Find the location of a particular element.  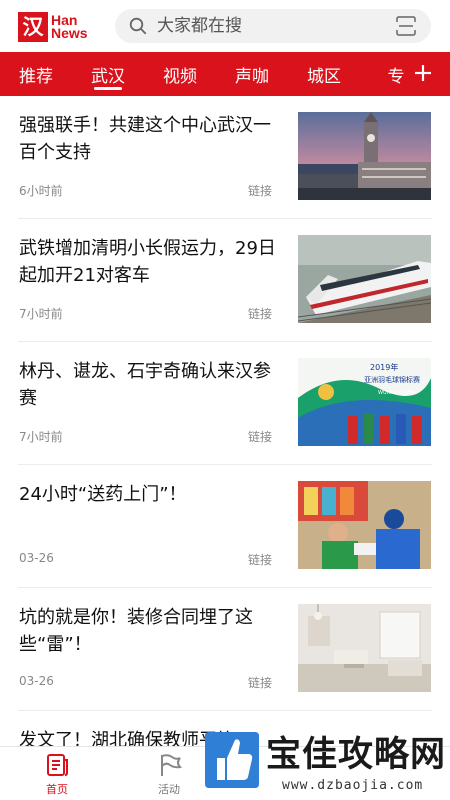

poster-city: WUHAN CHINA is located at coordinates (397, 393).